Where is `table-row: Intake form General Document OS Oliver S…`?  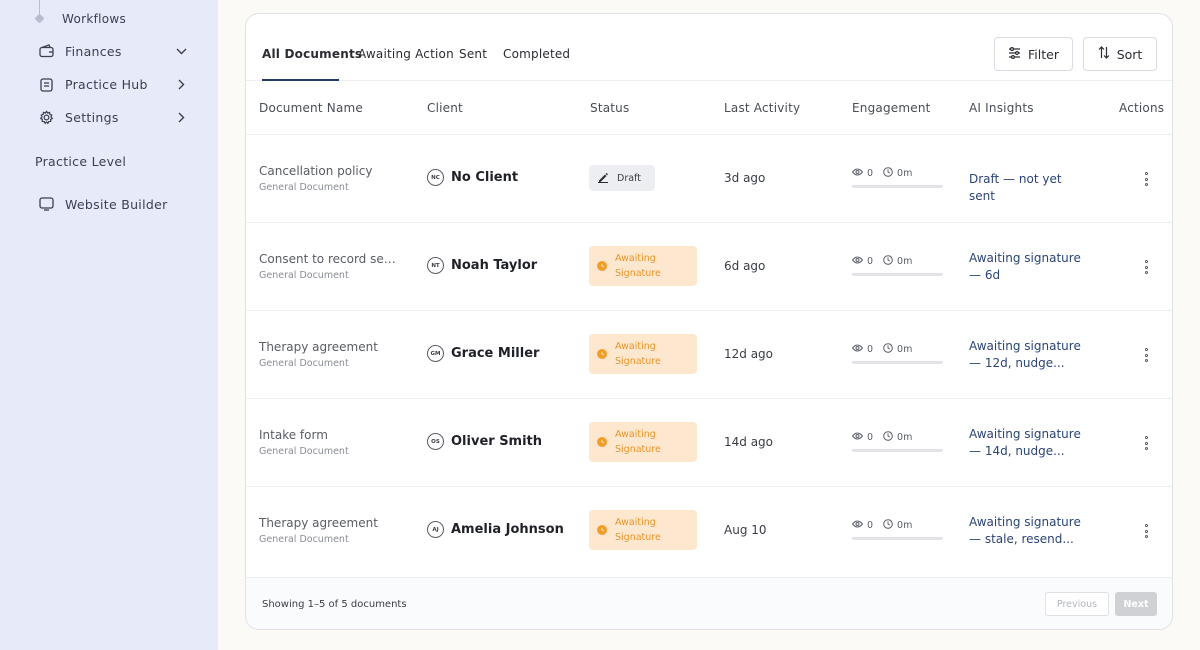
table-row: Intake form General Document OS Oliver S… is located at coordinates (709, 443).